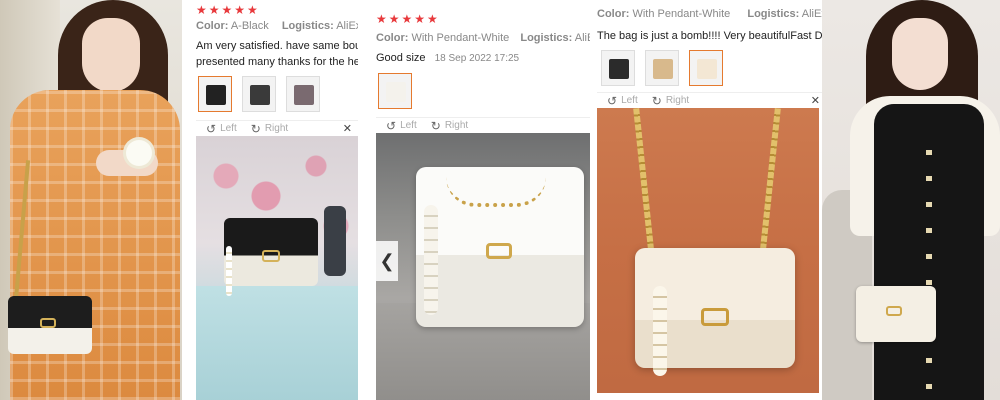  What do you see at coordinates (277, 343) in the screenshot?
I see `tablecloth` at bounding box center [277, 343].